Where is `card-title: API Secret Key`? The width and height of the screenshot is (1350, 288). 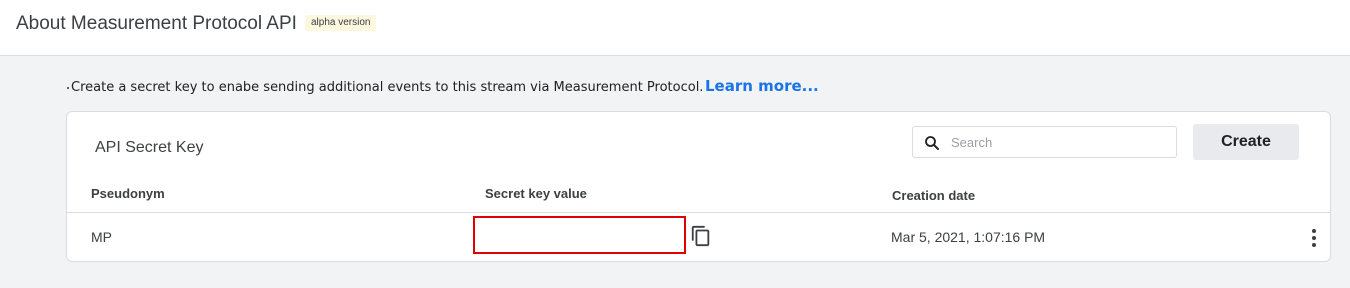
card-title: API Secret Key is located at coordinates (149, 147).